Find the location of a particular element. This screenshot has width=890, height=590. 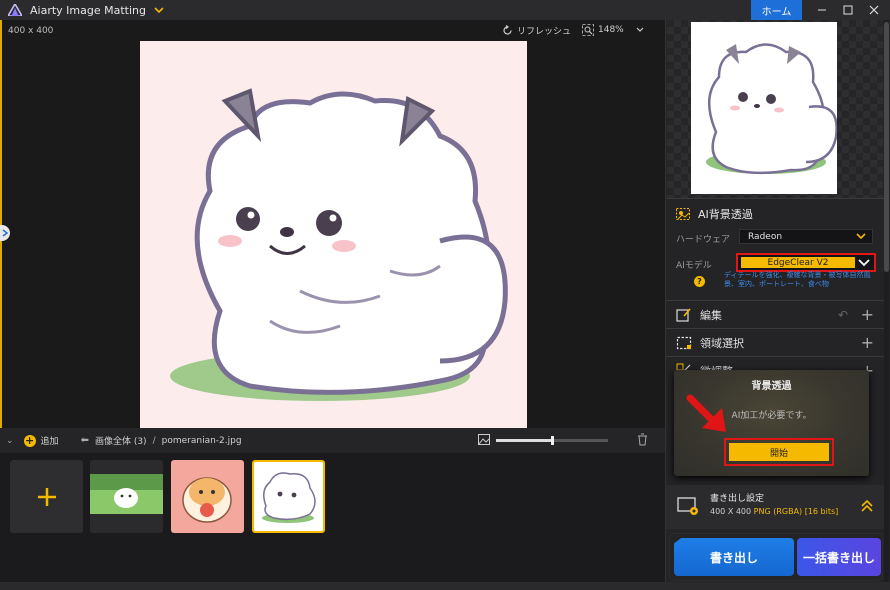

section-selection: 領域選択 + is located at coordinates (775, 342).